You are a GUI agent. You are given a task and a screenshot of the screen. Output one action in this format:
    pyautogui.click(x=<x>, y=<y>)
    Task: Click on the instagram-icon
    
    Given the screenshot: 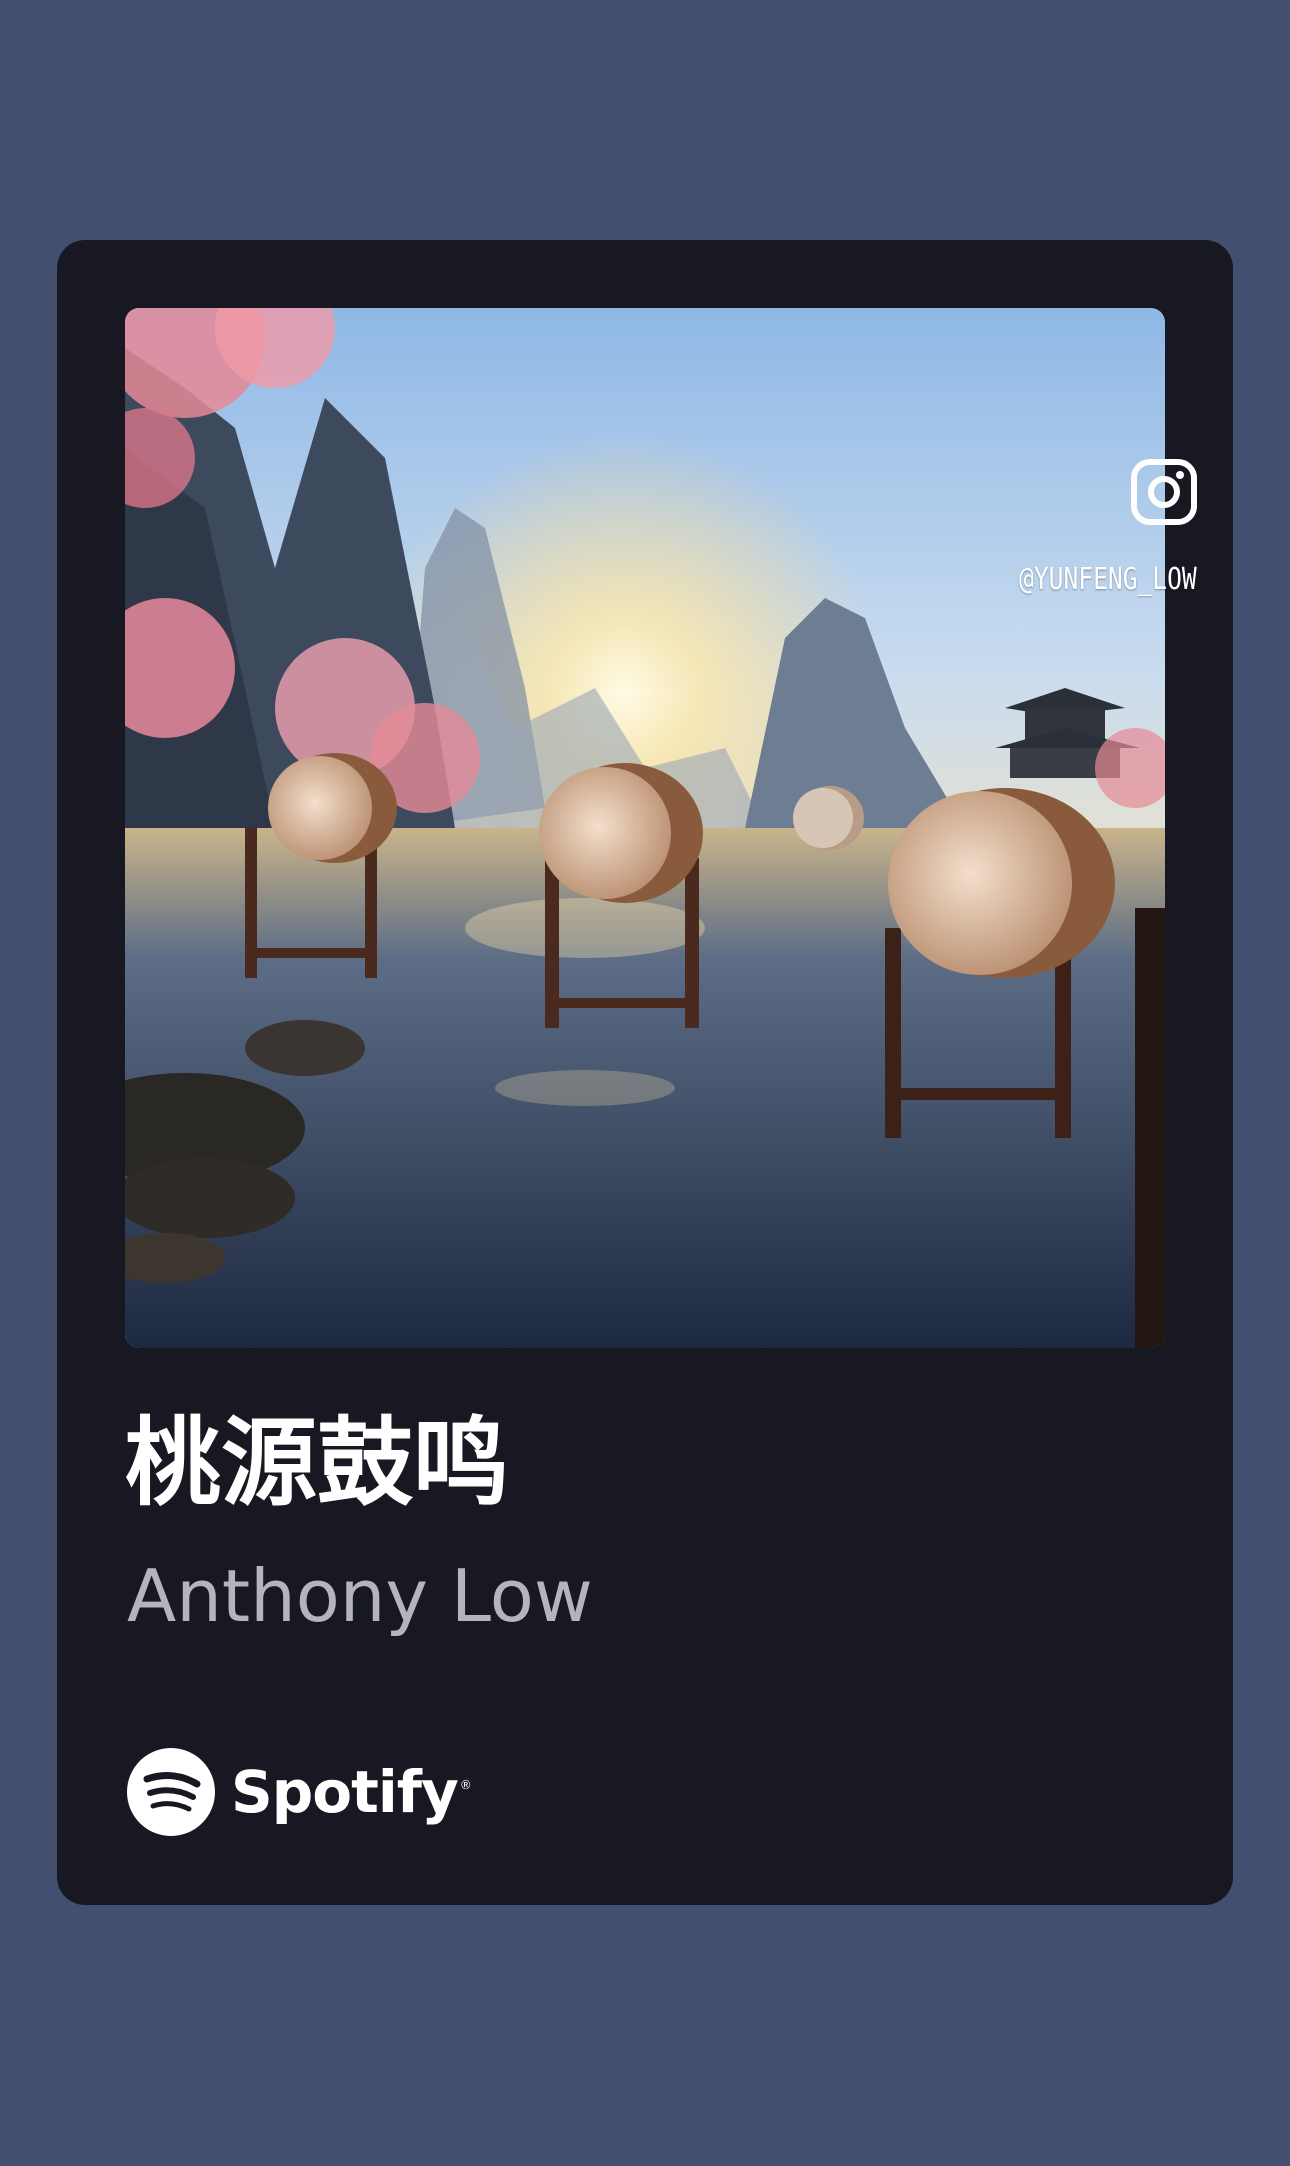 What is the action you would take?
    pyautogui.click(x=1164, y=492)
    